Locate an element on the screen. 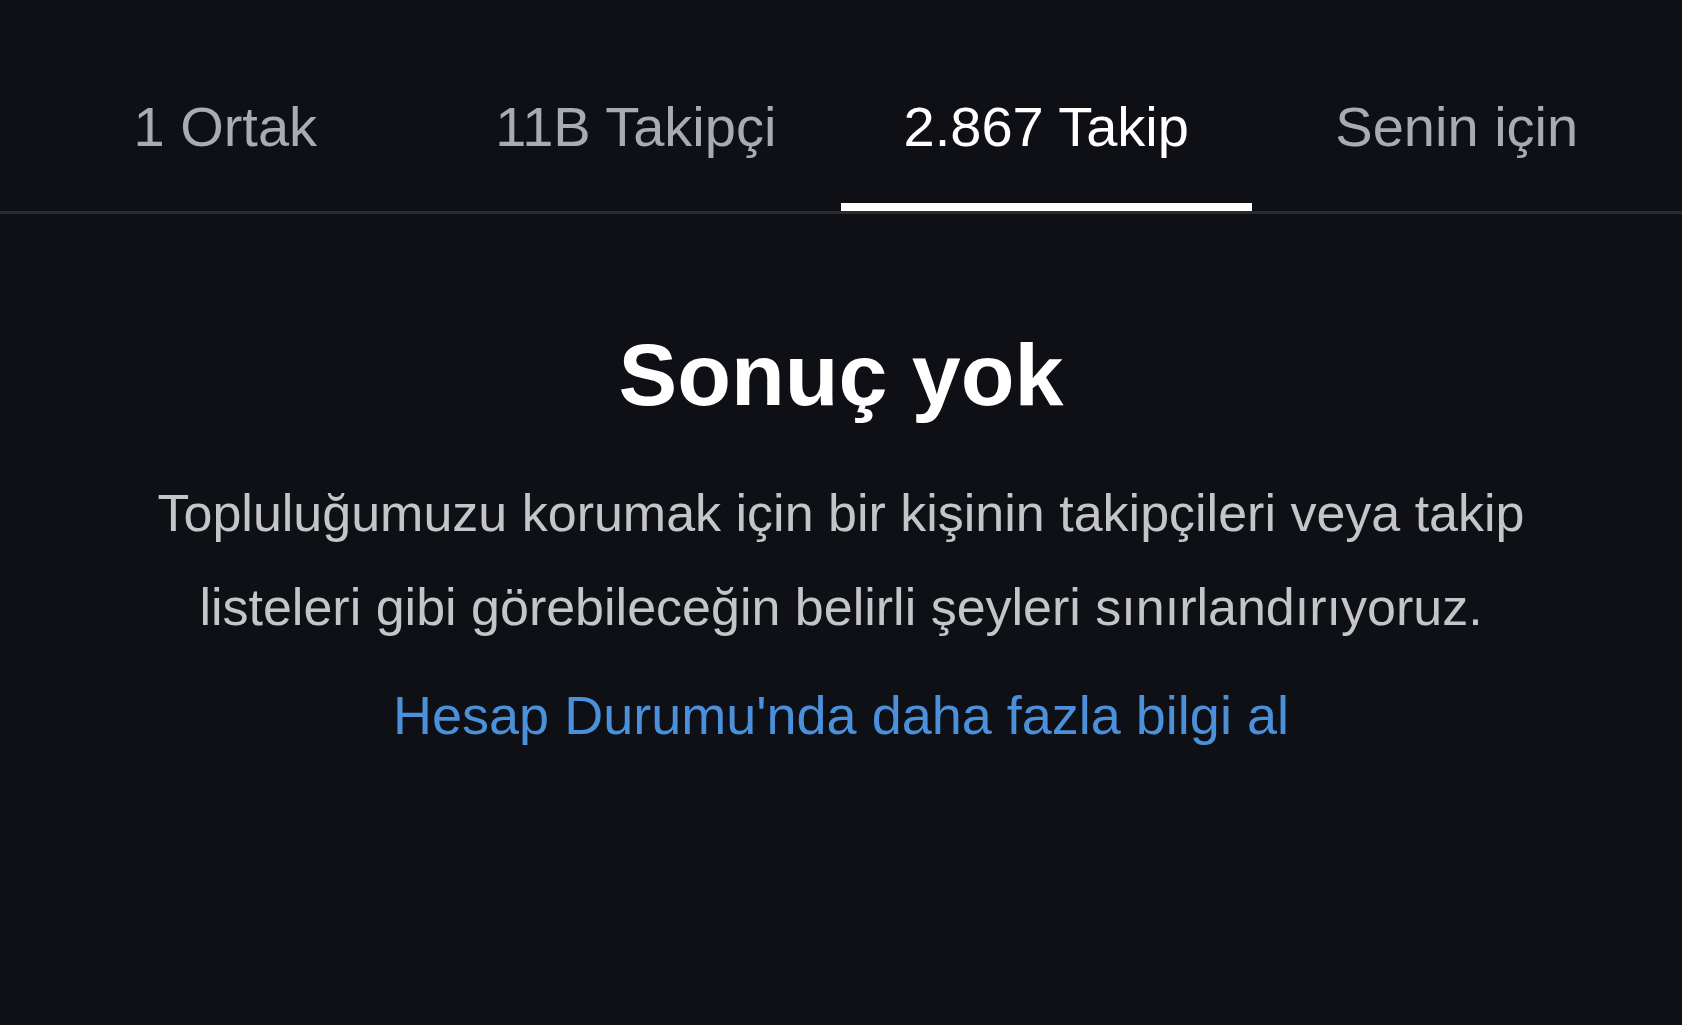 The image size is (1682, 1025). empty-state-title: Sonuç yok is located at coordinates (841, 375).